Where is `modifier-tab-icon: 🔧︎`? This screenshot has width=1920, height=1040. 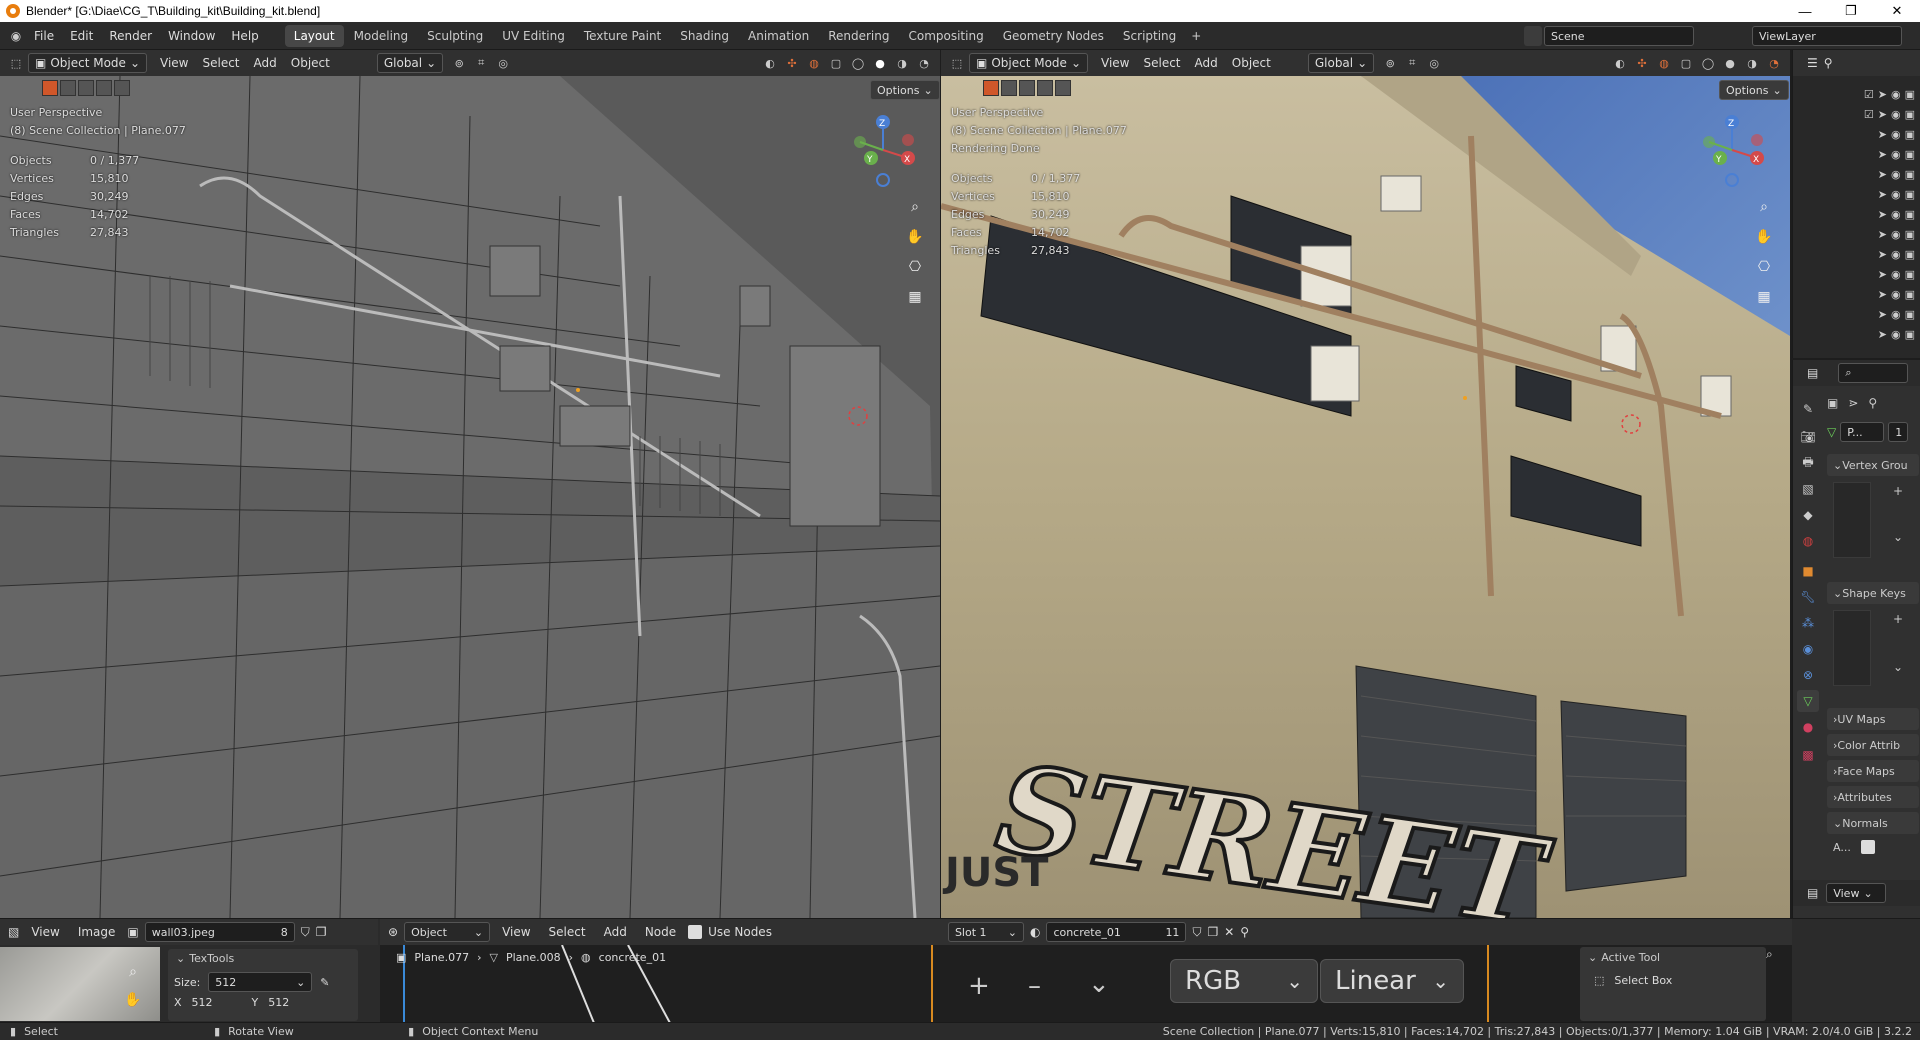
modifier-tab-icon: 🔧︎ is located at coordinates (1808, 597).